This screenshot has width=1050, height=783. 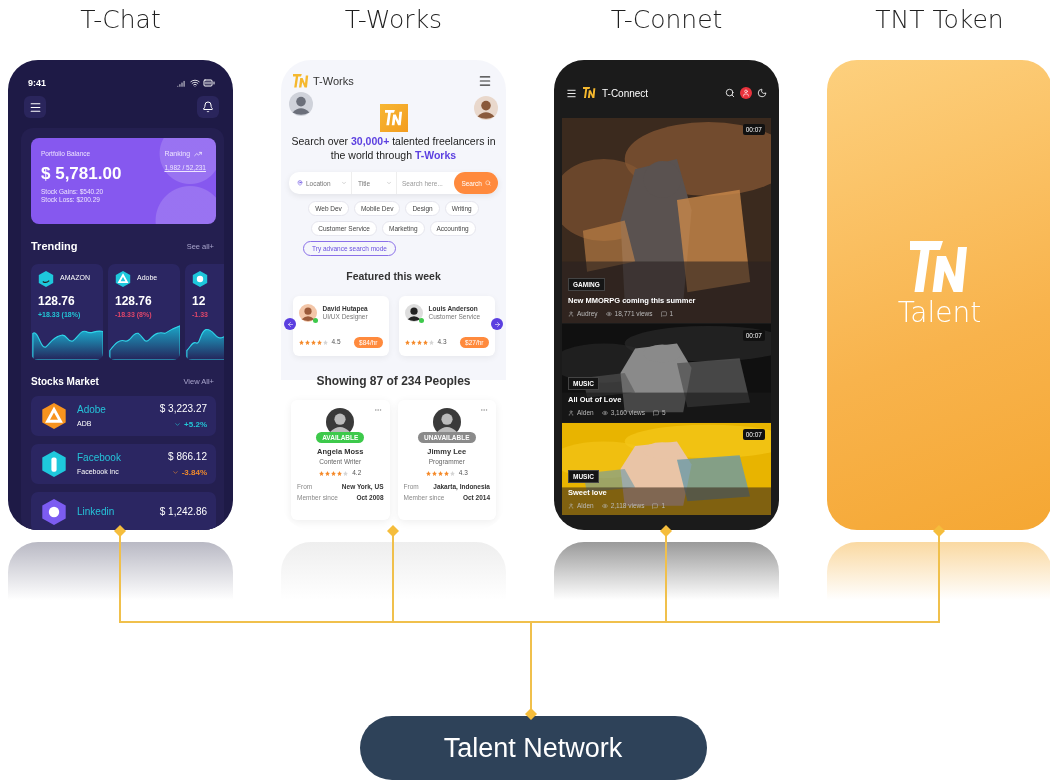 I want to click on menu-button, so click(x=35, y=107).